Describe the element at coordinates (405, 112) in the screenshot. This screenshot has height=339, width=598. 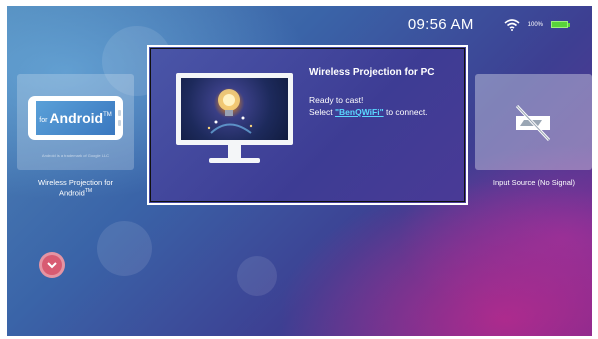
I see `select-suffix: to connect.` at that location.